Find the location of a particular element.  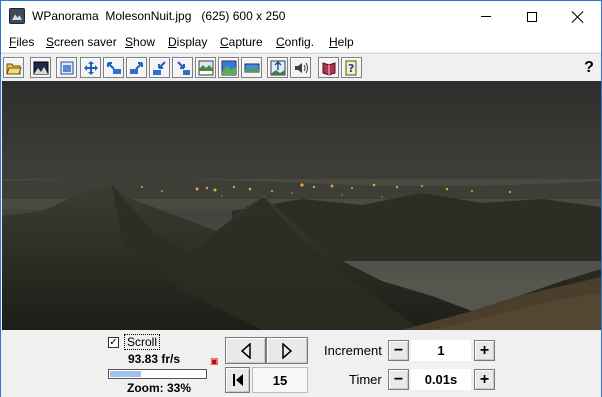

first-button is located at coordinates (237, 380).